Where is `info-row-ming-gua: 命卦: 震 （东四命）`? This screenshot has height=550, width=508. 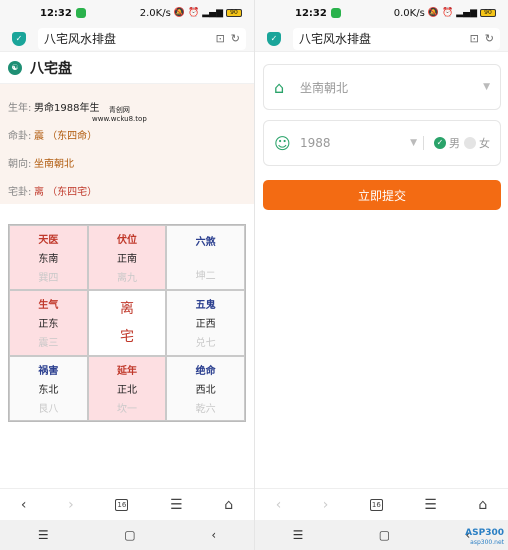 info-row-ming-gua: 命卦: 震 （东四命） is located at coordinates (127, 134).